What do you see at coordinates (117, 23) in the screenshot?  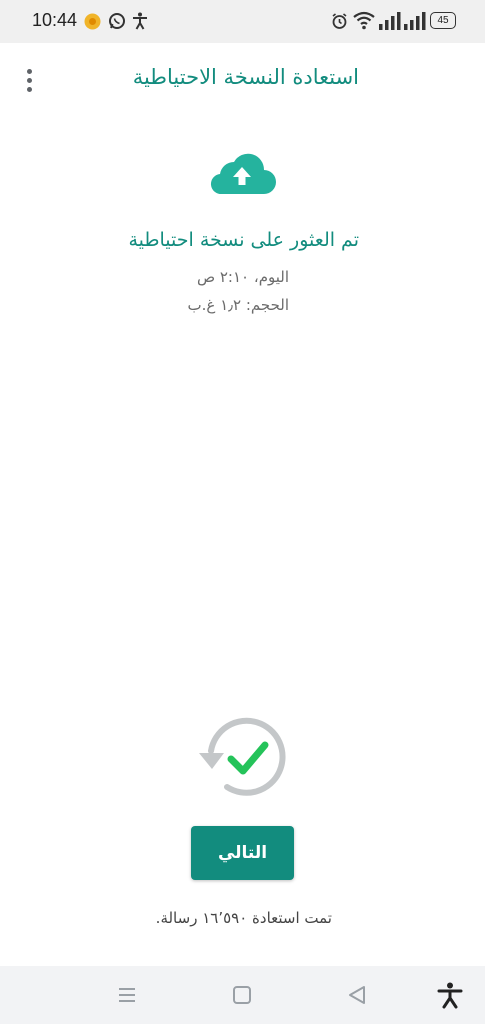 I see `whatsapp-icon` at bounding box center [117, 23].